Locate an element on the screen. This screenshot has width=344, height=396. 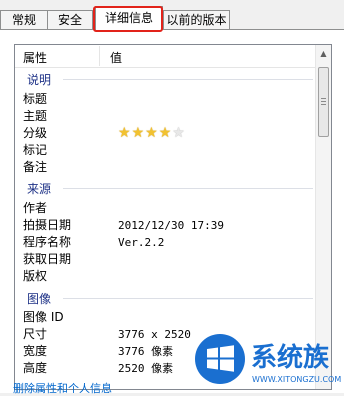
property-value: 3776 x 2520 is located at coordinates (154, 334).